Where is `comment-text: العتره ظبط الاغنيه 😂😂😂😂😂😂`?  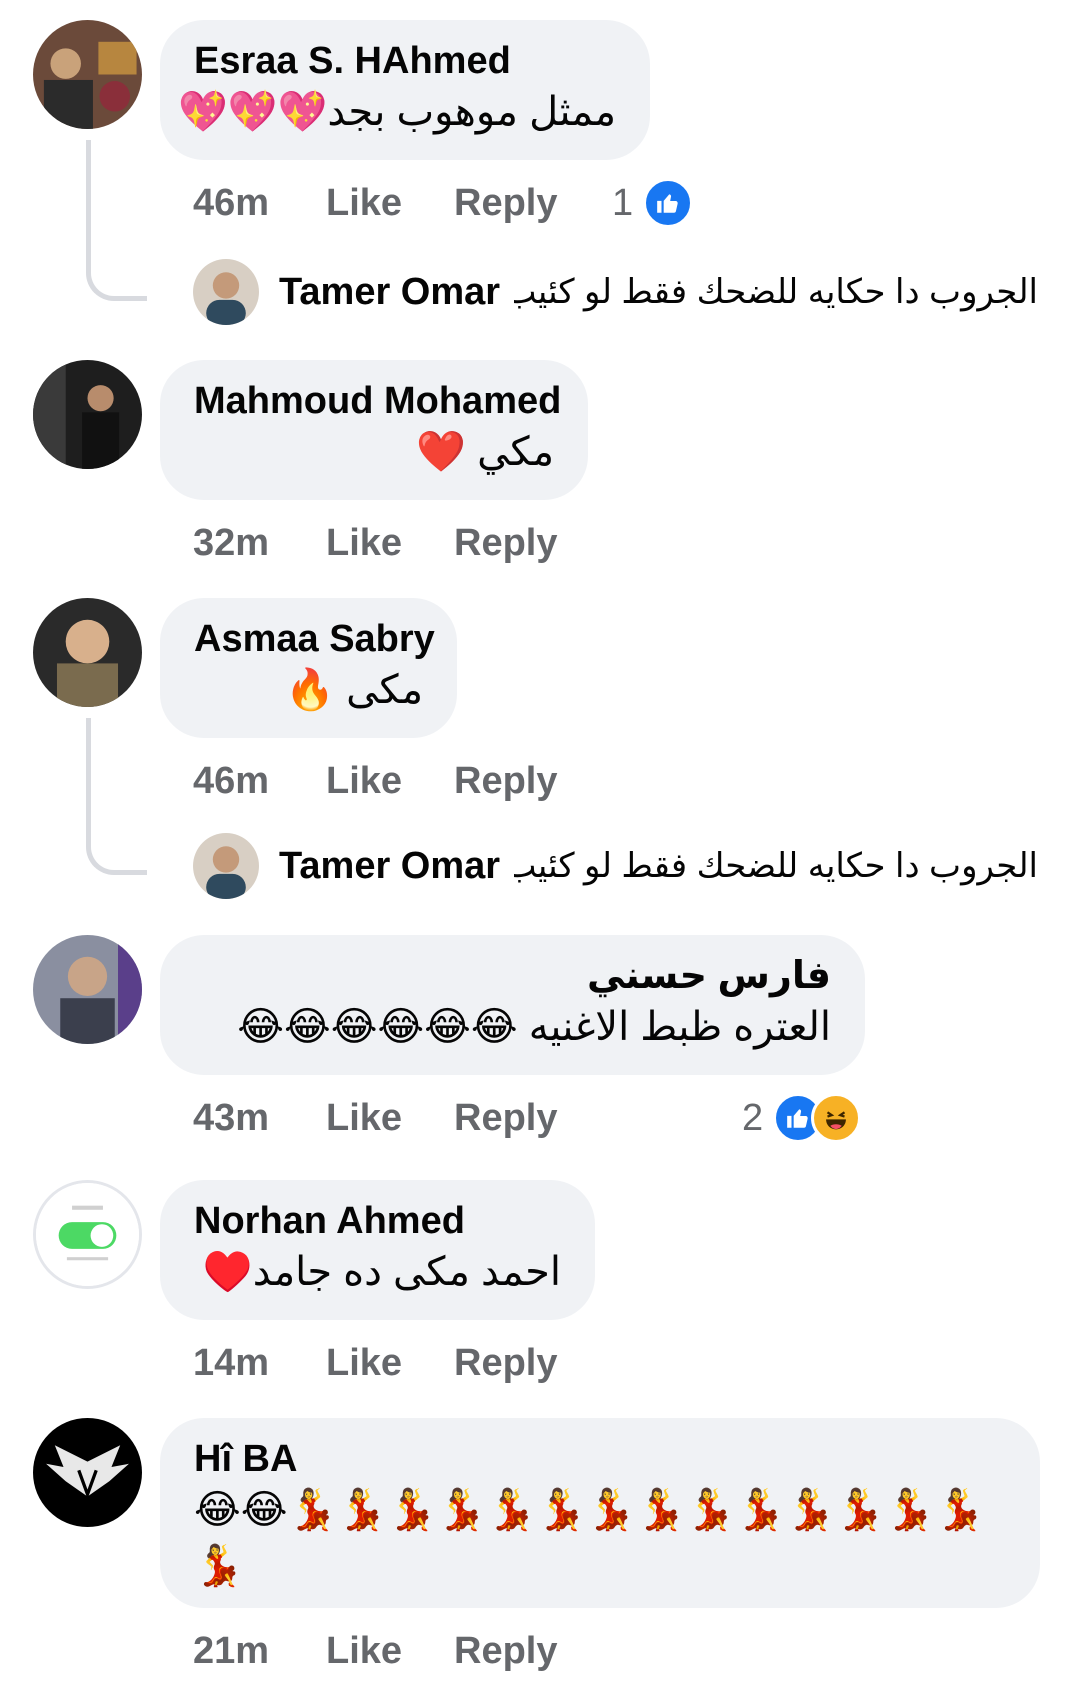 comment-text: العتره ظبط الاغنيه 😂😂😂😂😂😂 is located at coordinates (534, 1027).